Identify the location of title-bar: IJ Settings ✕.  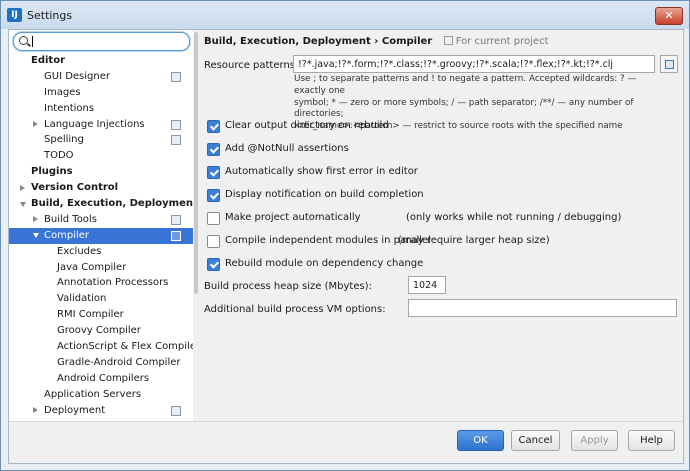
(345, 15).